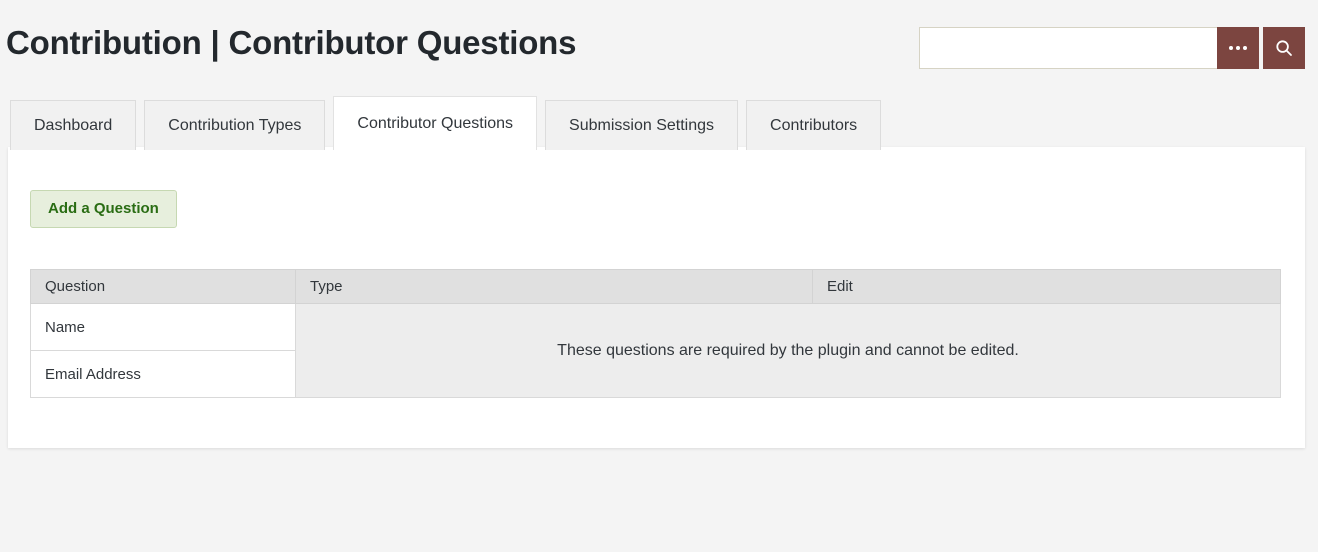  I want to click on table-header-row: Question Type Edit, so click(655, 286).